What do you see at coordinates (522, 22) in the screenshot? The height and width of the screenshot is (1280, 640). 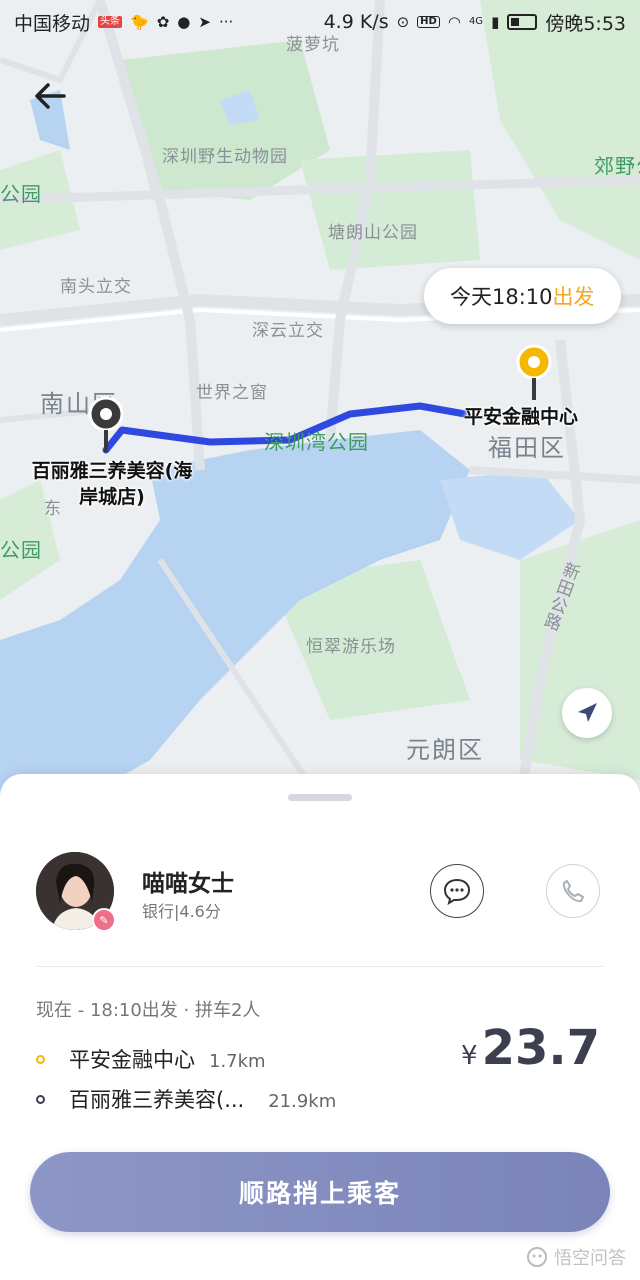 I see `battery-icon` at bounding box center [522, 22].